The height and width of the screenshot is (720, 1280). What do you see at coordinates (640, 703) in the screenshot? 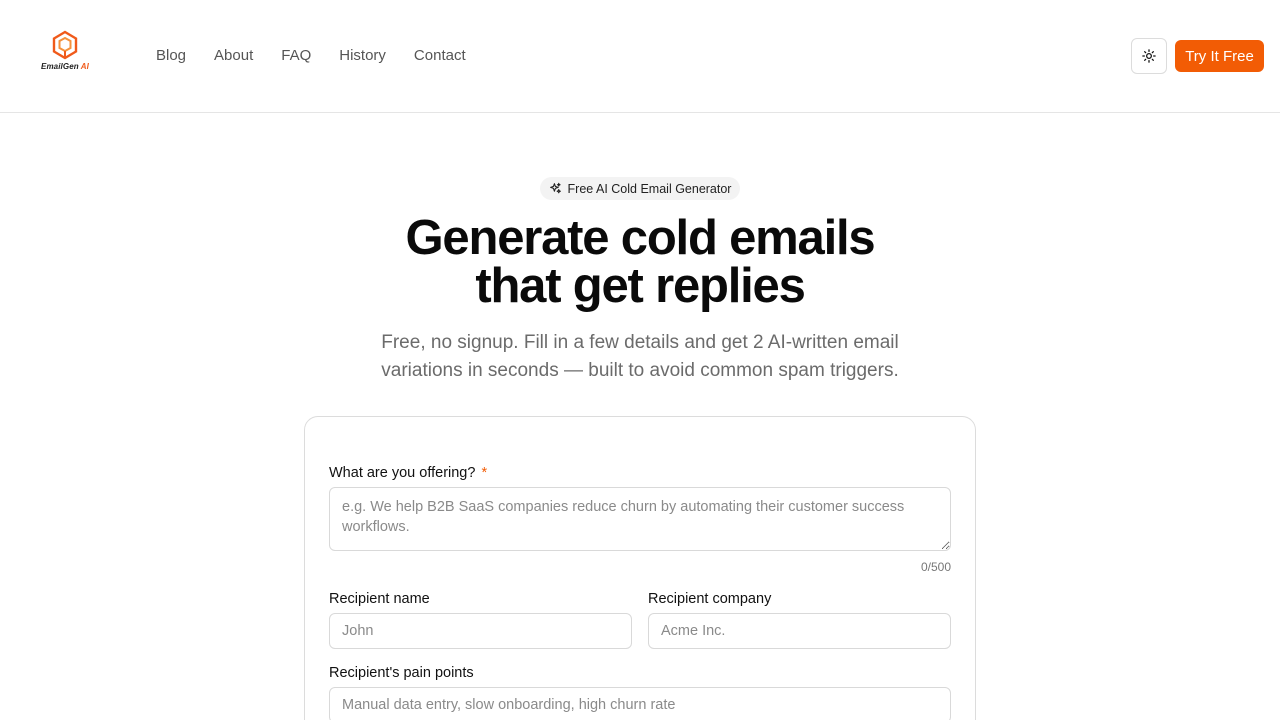
I see `pain-points-input` at bounding box center [640, 703].